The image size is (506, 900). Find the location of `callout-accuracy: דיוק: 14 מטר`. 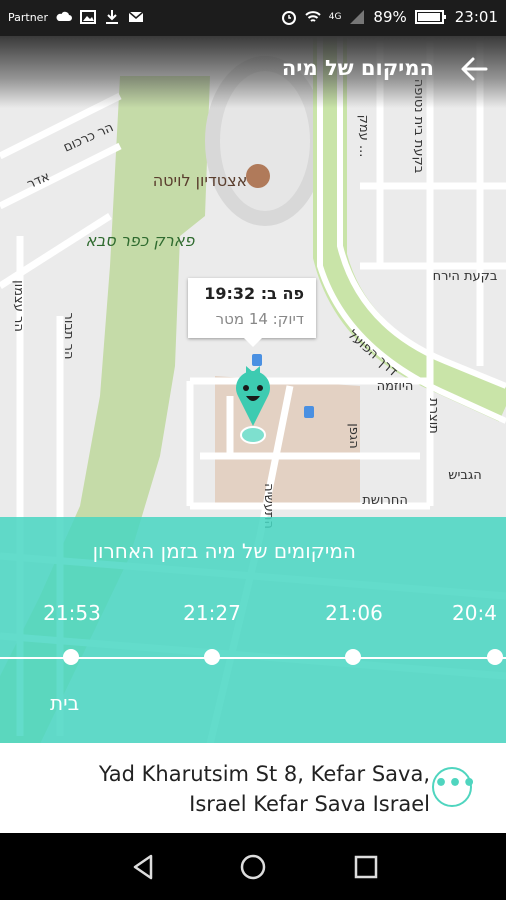

callout-accuracy: דיוק: 14 מטר is located at coordinates (259, 319).